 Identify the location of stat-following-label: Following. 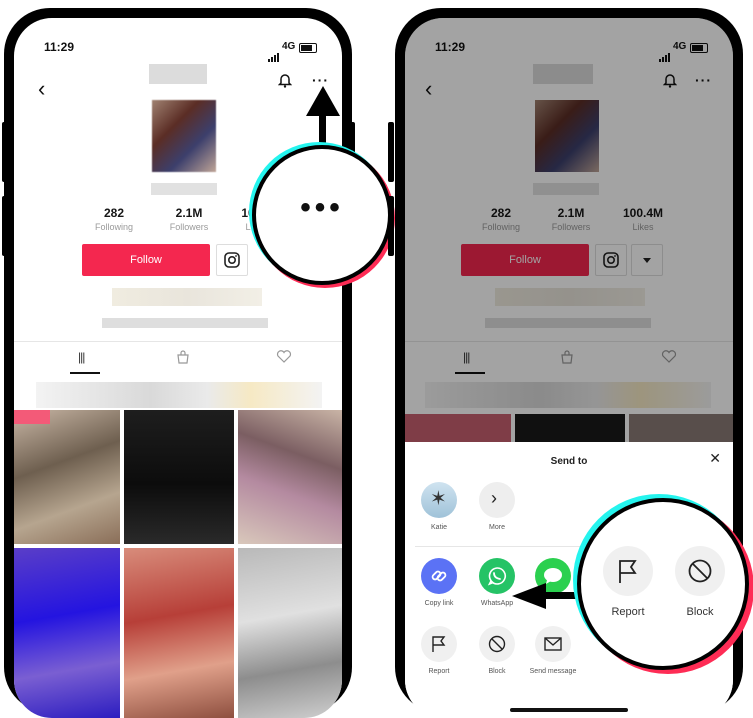
(114, 227).